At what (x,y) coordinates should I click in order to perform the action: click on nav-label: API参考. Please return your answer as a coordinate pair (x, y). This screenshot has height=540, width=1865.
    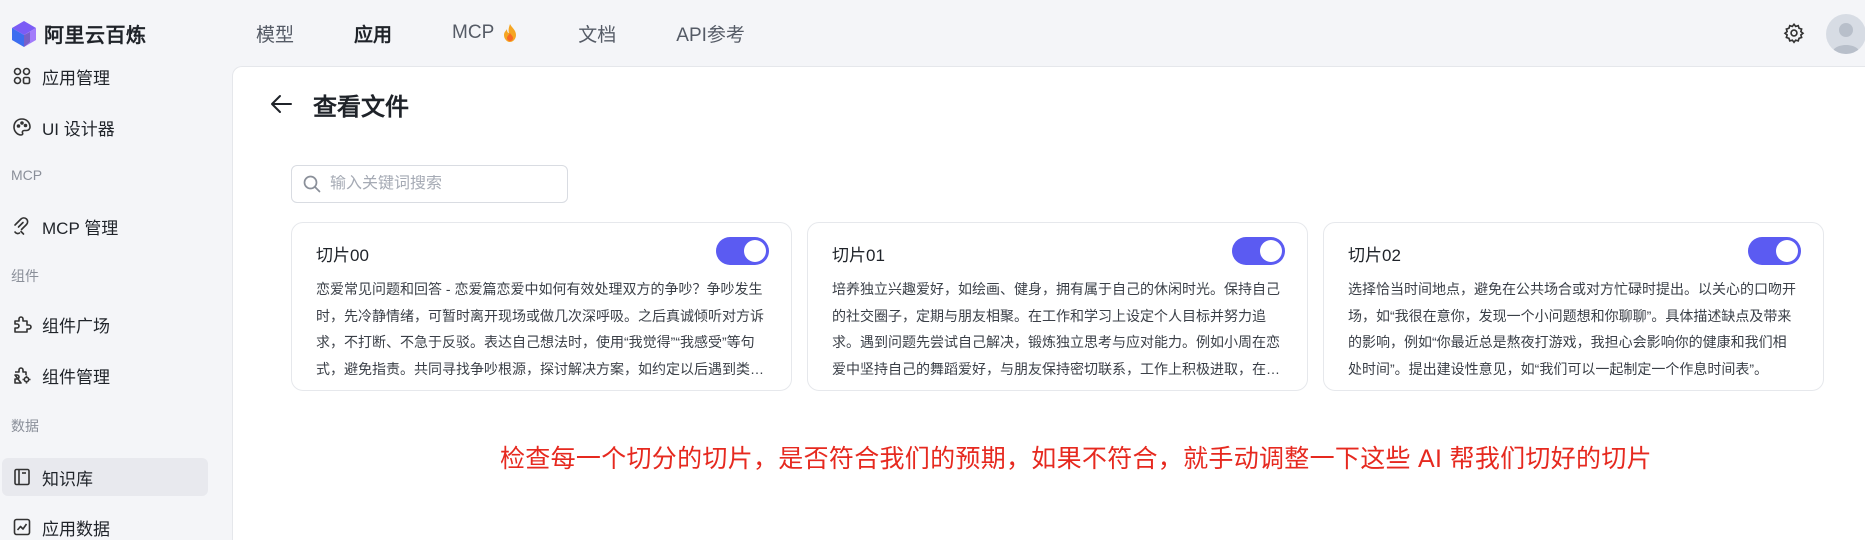
    Looking at the image, I should click on (710, 35).